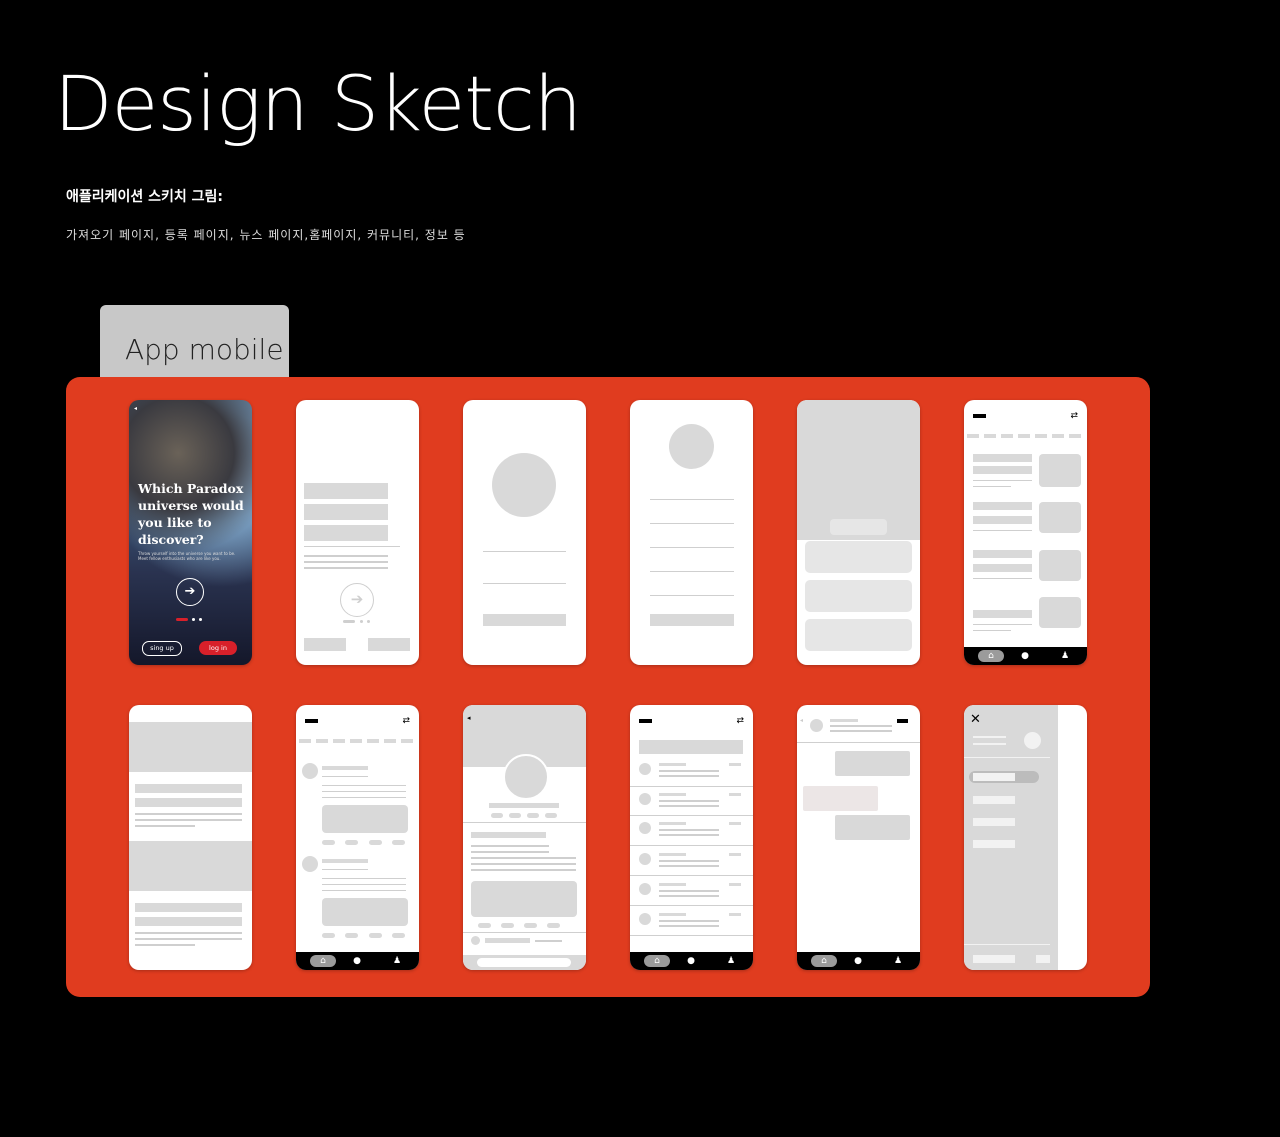 The height and width of the screenshot is (1137, 1280). I want to click on phone-article: ◂, so click(190, 837).